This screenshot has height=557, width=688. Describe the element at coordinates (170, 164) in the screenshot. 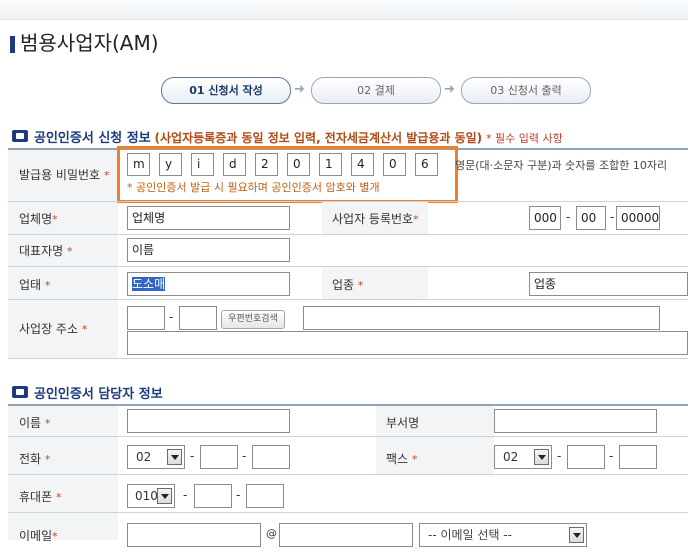

I see `password-char-2: y` at that location.